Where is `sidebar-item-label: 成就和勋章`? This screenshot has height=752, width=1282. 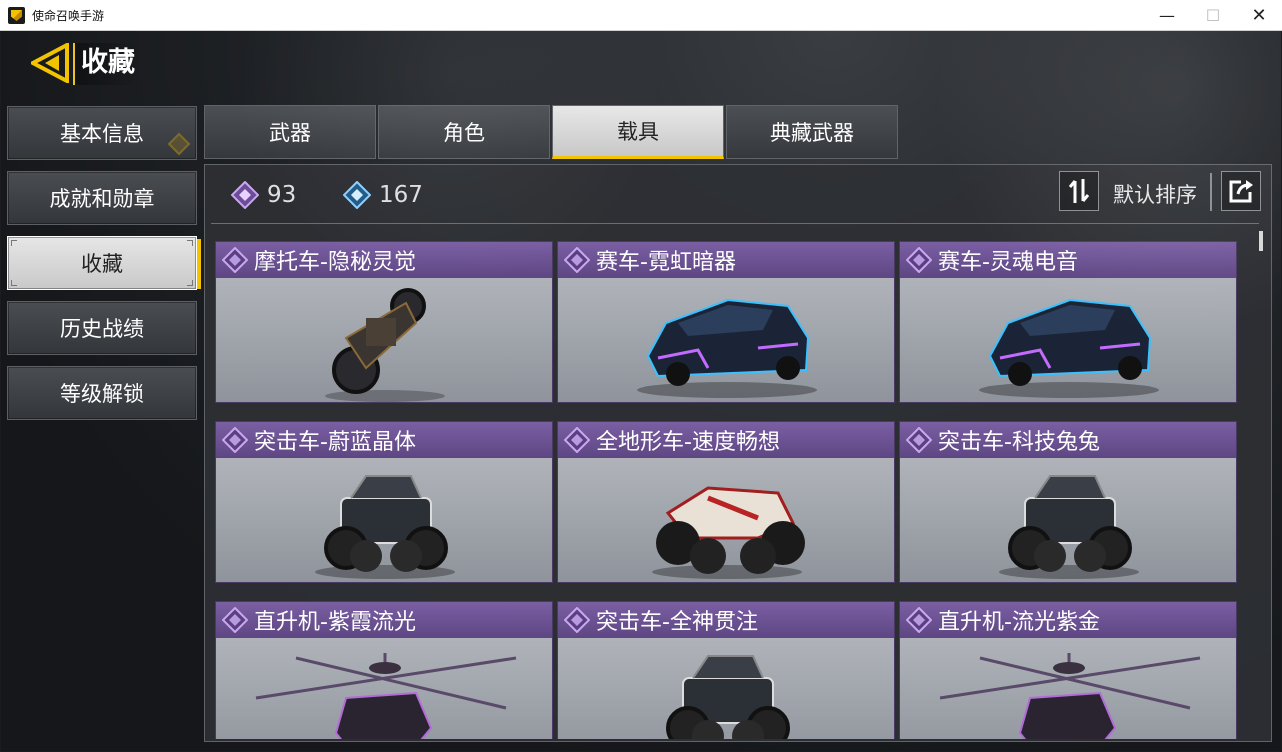
sidebar-item-label: 成就和勋章 is located at coordinates (102, 199).